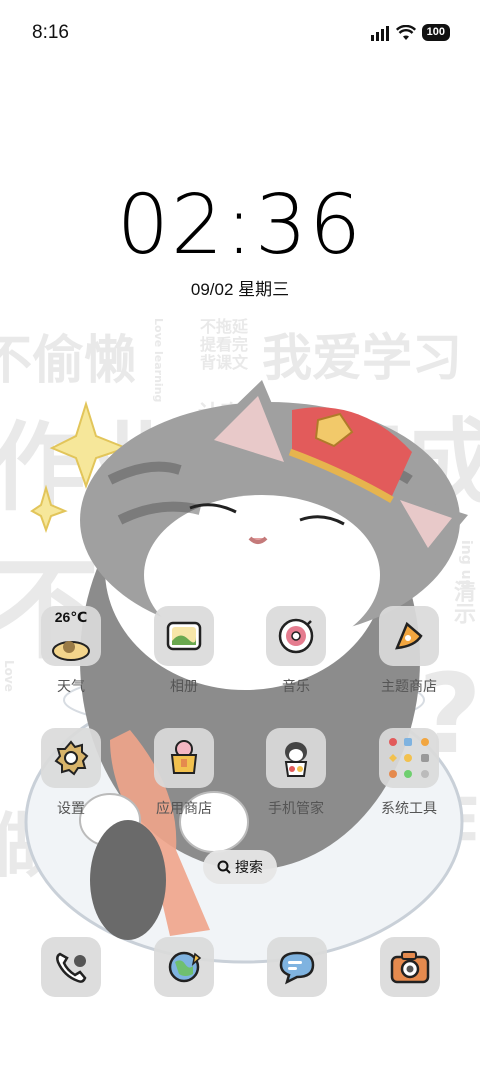 This screenshot has width=480, height=1067. Describe the element at coordinates (71, 636) in the screenshot. I see `weather-icon: 26℃` at that location.